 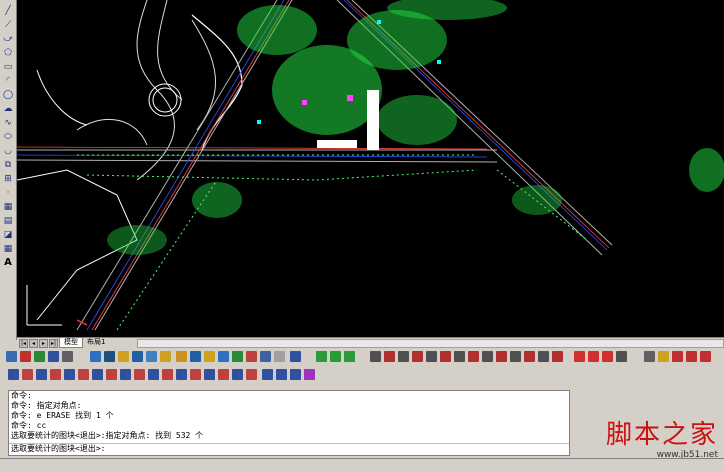 What do you see at coordinates (123, 356) in the screenshot?
I see `toolbar-button-8-icon` at bounding box center [123, 356].